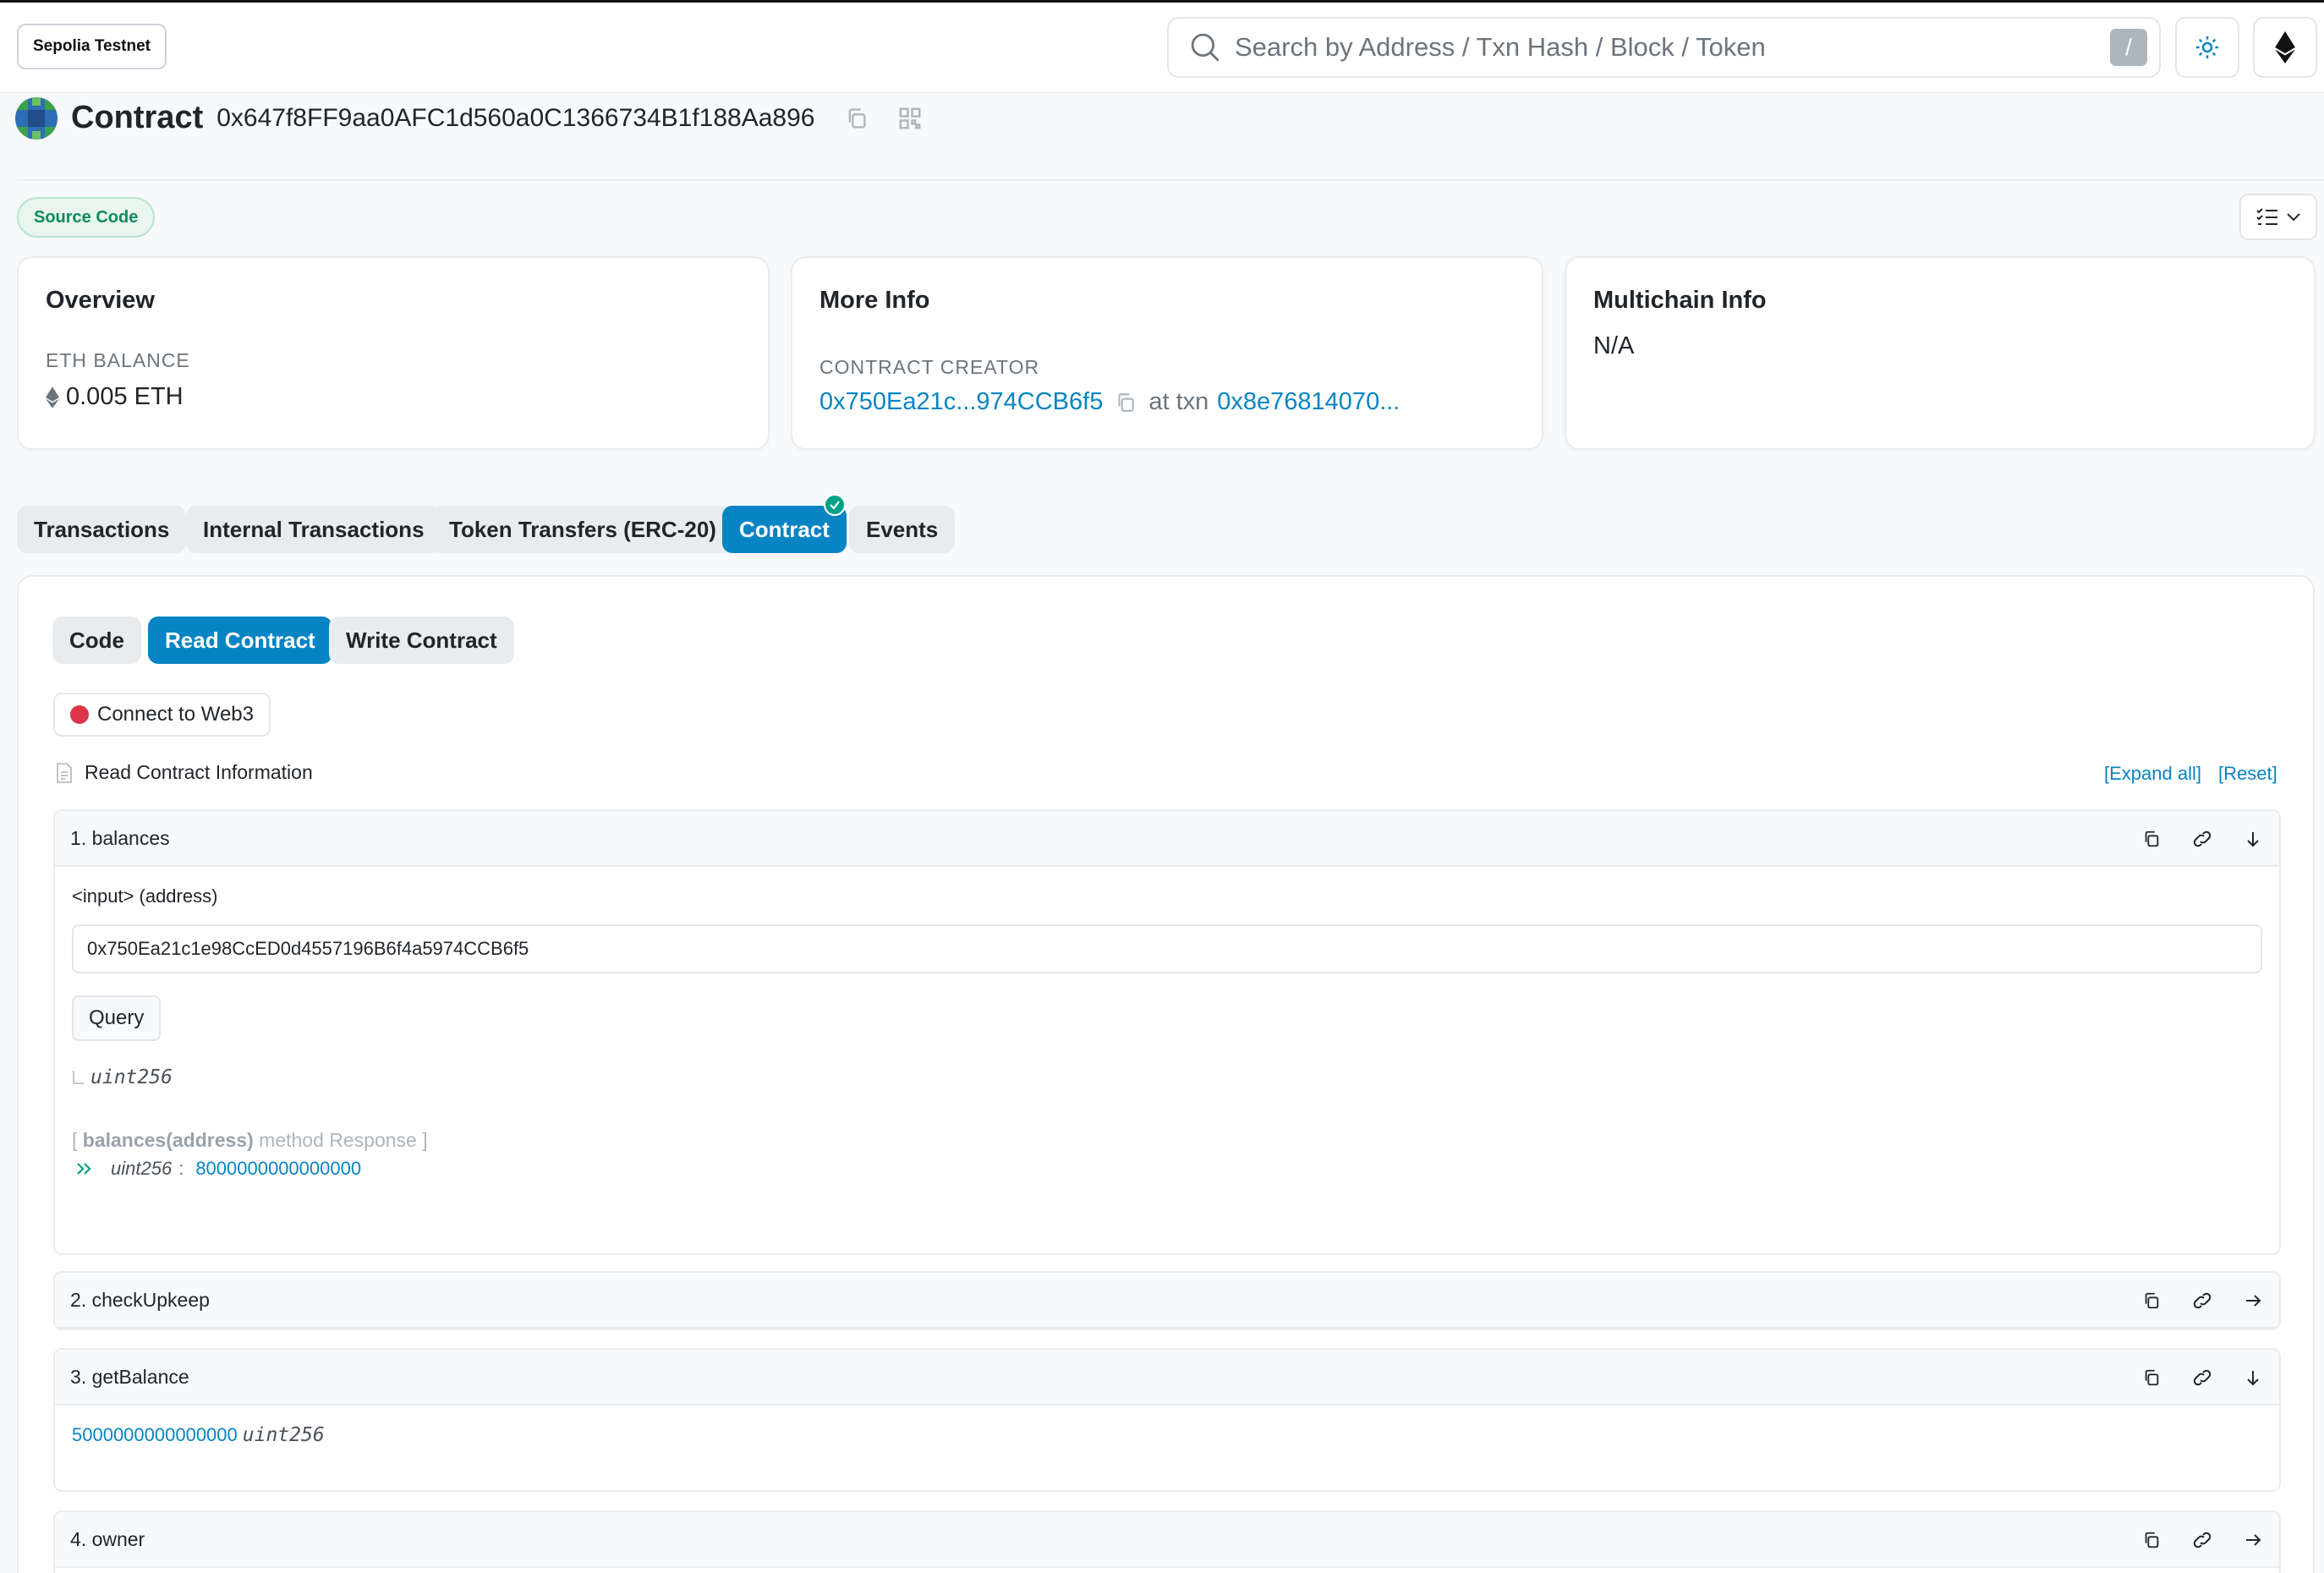 The height and width of the screenshot is (1573, 2324). I want to click on read-contract-info-label: Read Contract Information, so click(199, 772).